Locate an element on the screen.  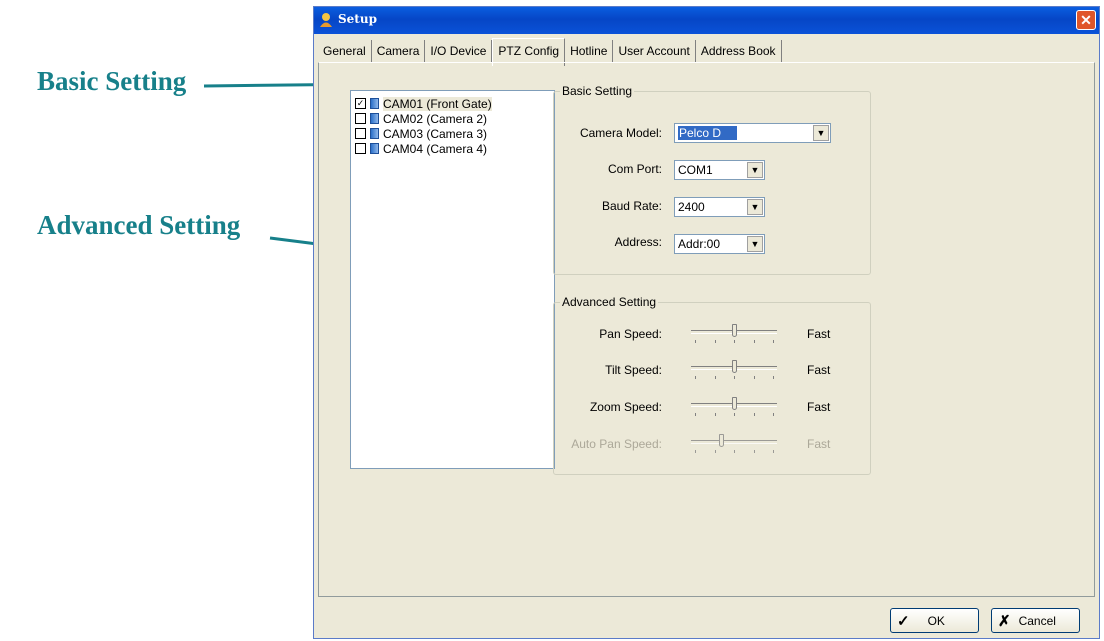
camera-model-value: Pelco D is located at coordinates (708, 133).